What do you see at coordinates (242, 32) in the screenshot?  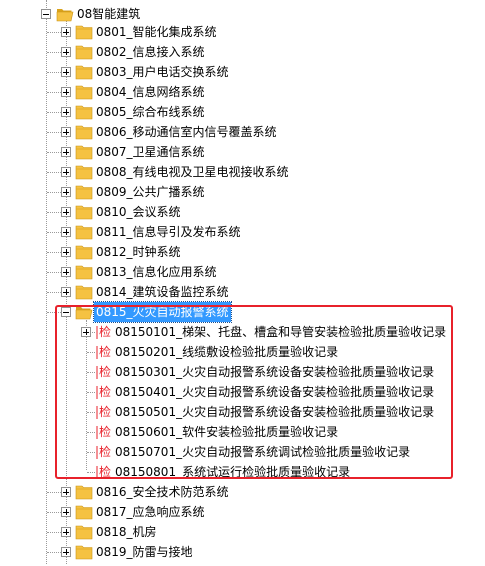 I see `tree-item-0801: 0801_智能化集成系统` at bounding box center [242, 32].